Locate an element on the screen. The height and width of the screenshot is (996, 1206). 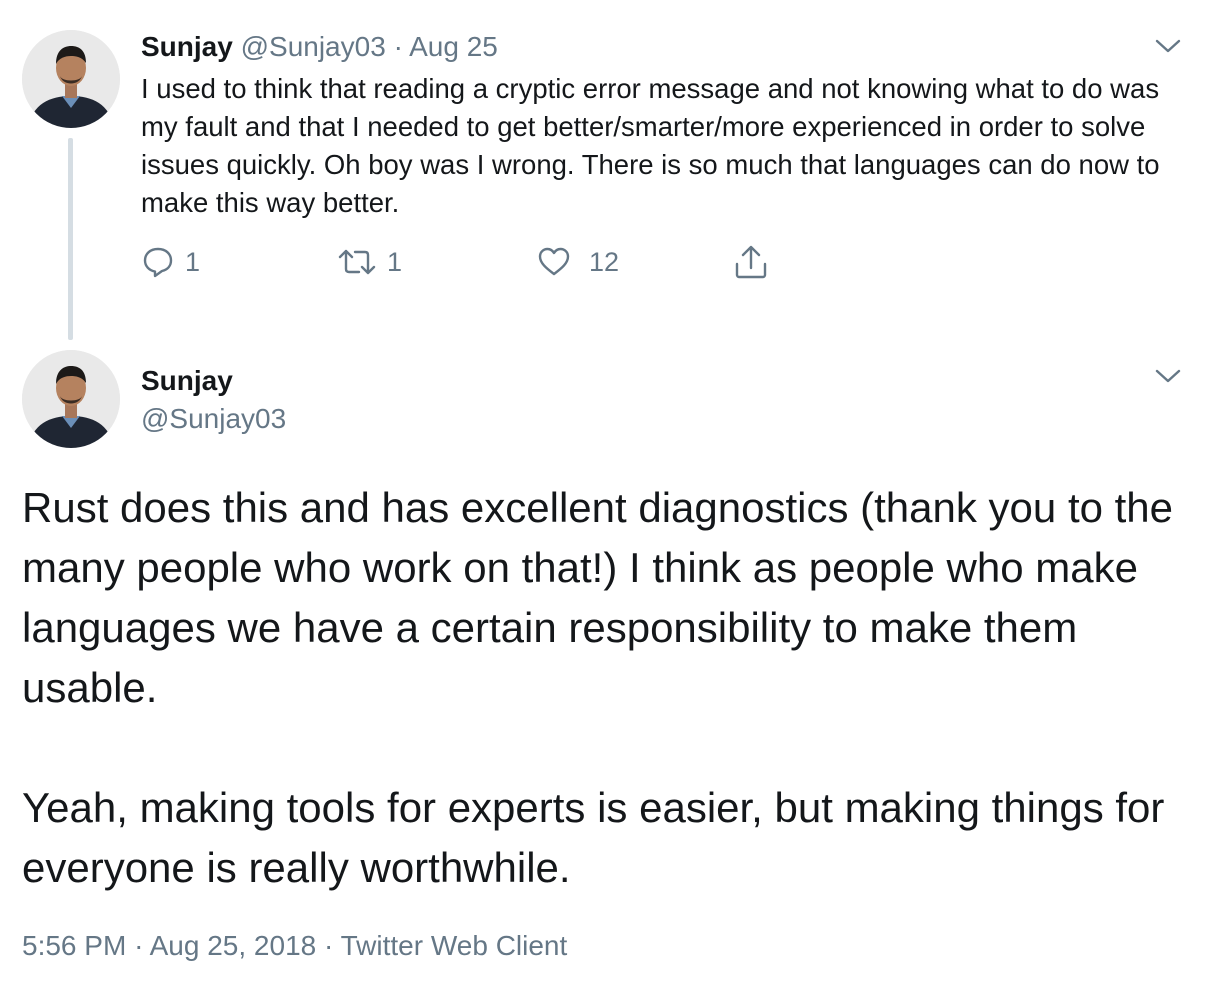
tweet2-author-handle: @Sunjay03 is located at coordinates (213, 419).